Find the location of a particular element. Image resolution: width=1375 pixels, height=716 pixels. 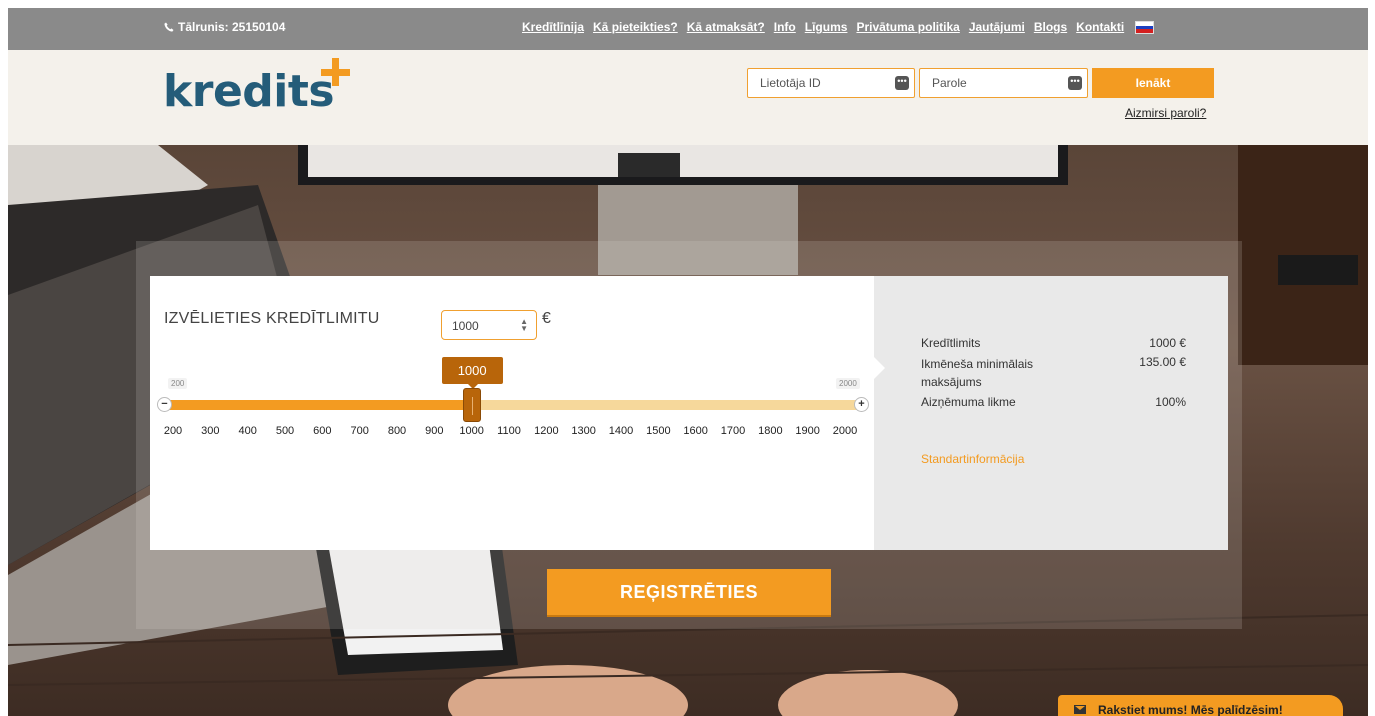

summary-label-interest-rate: Aizņēmuma likme is located at coordinates (968, 402).